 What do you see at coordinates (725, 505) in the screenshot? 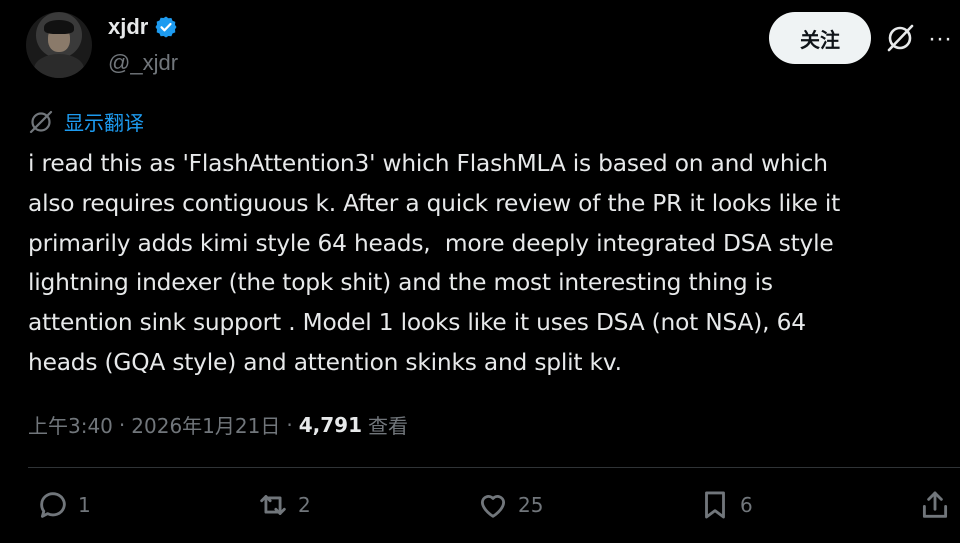
I see `bookmark-button: 6` at bounding box center [725, 505].